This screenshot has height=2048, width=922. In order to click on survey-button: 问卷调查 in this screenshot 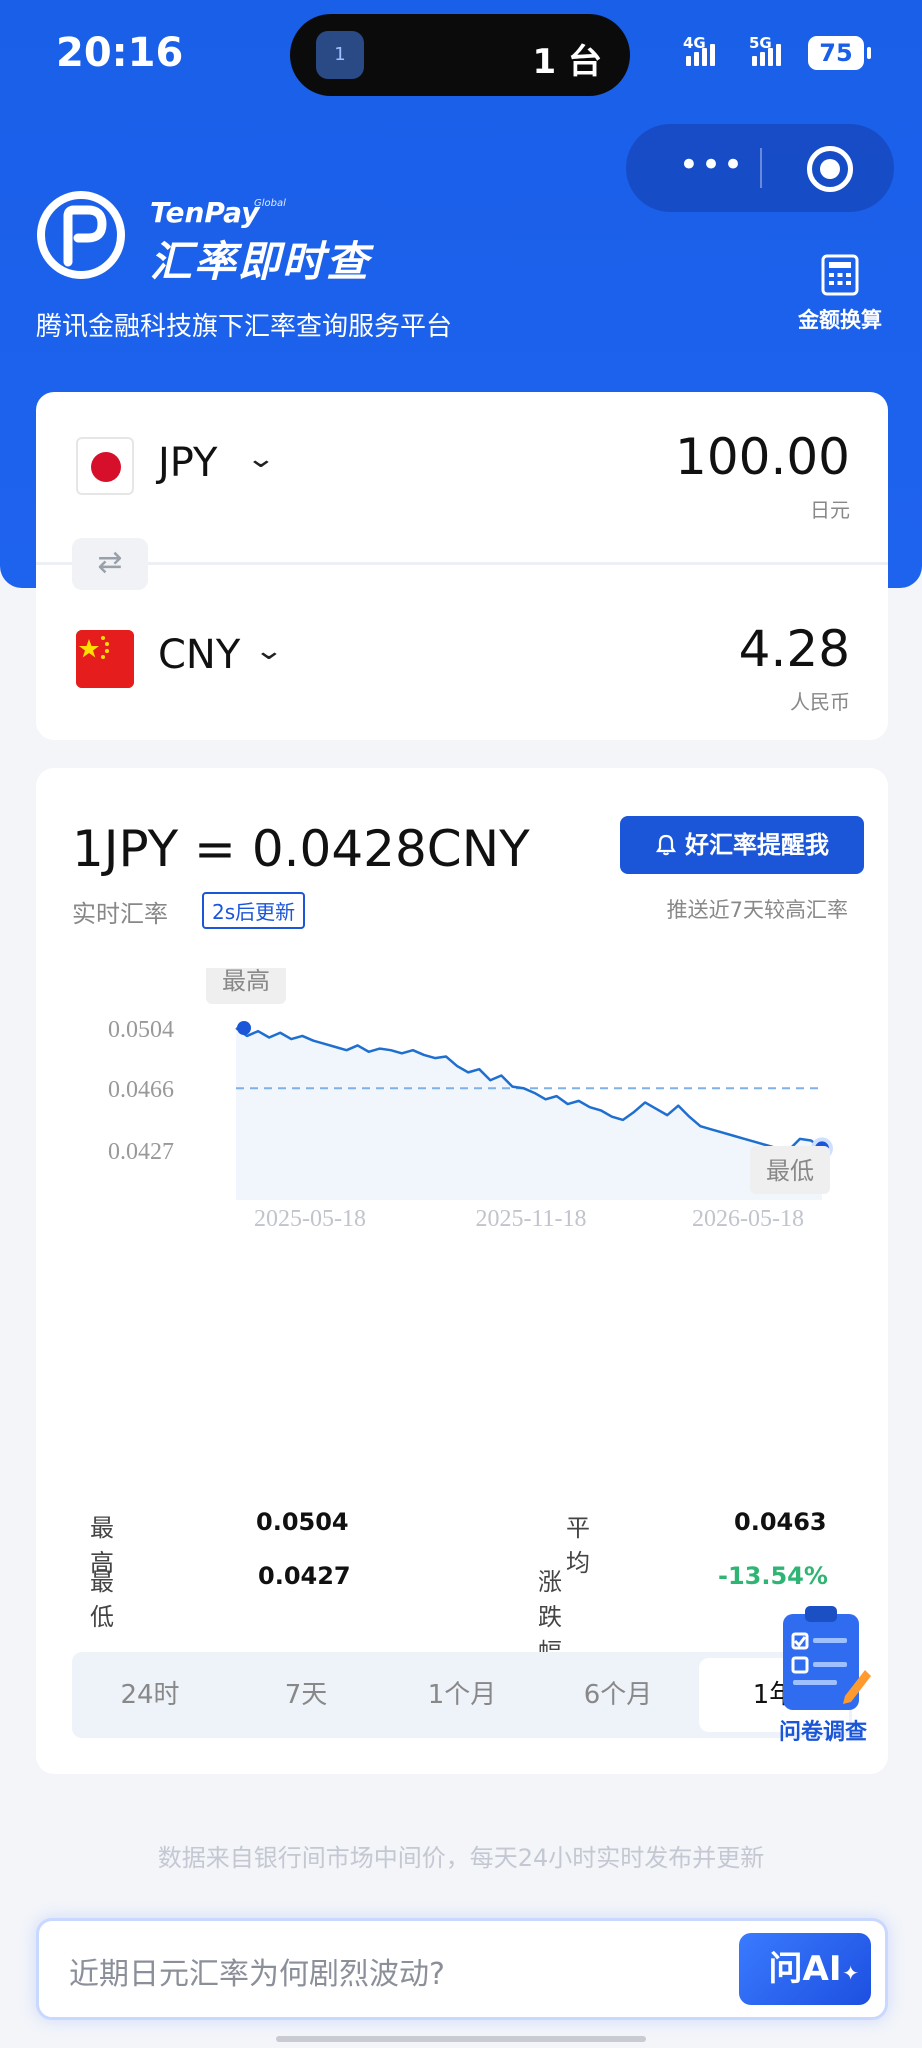, I will do `click(823, 1673)`.